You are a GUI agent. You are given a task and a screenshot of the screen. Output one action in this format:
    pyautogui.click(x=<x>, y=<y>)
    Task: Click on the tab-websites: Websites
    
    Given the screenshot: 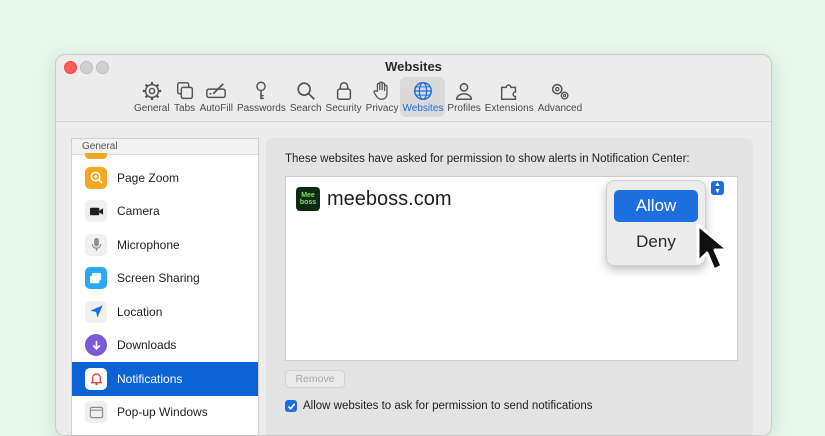 What is the action you would take?
    pyautogui.click(x=423, y=97)
    